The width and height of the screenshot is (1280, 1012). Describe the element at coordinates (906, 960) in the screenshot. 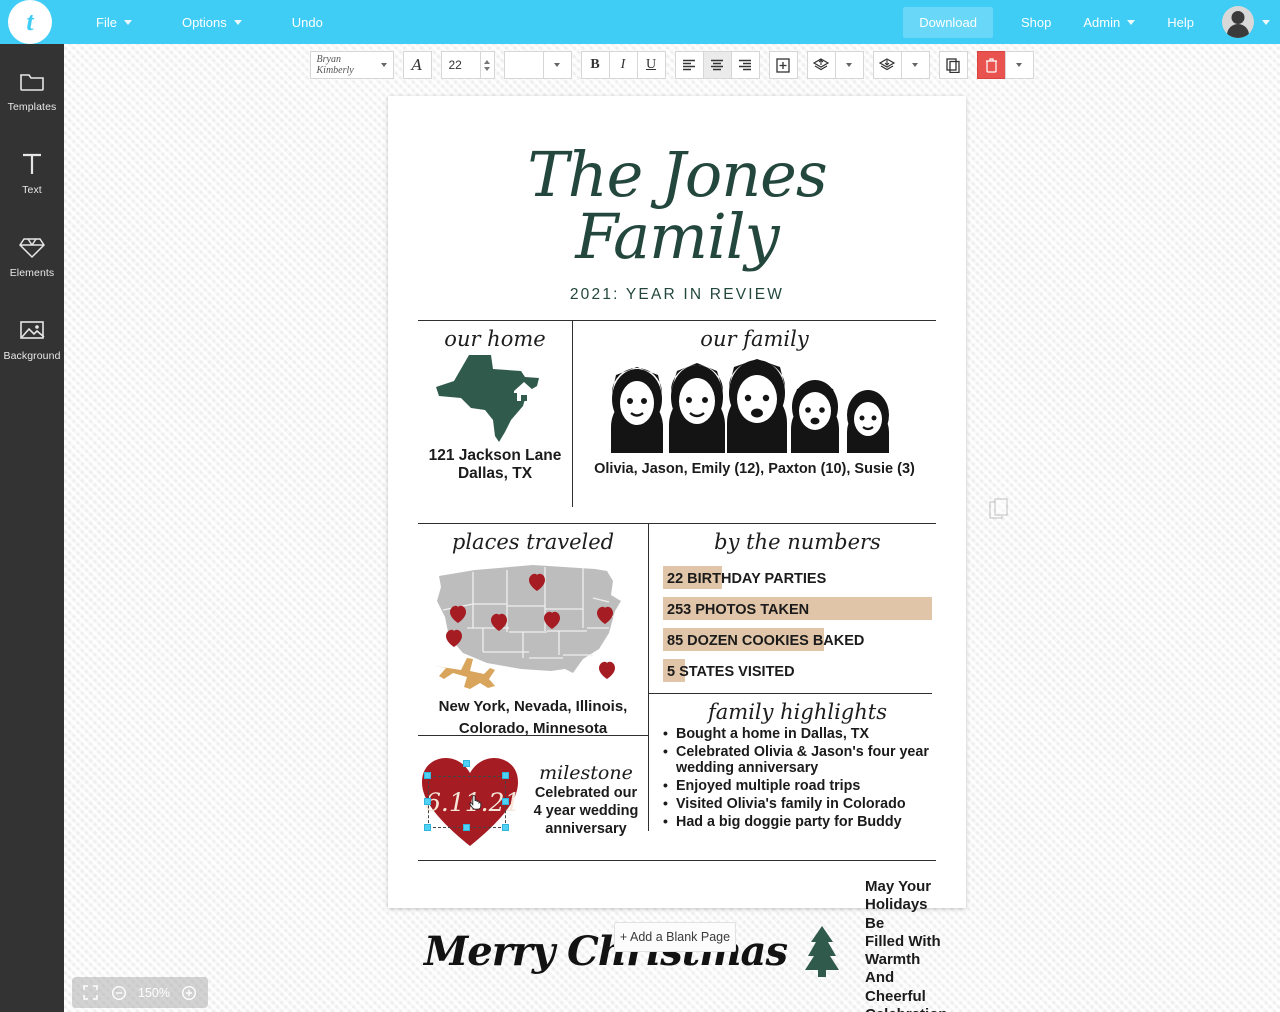

I see `christmas-message-line2: Filled With Warmth And` at that location.